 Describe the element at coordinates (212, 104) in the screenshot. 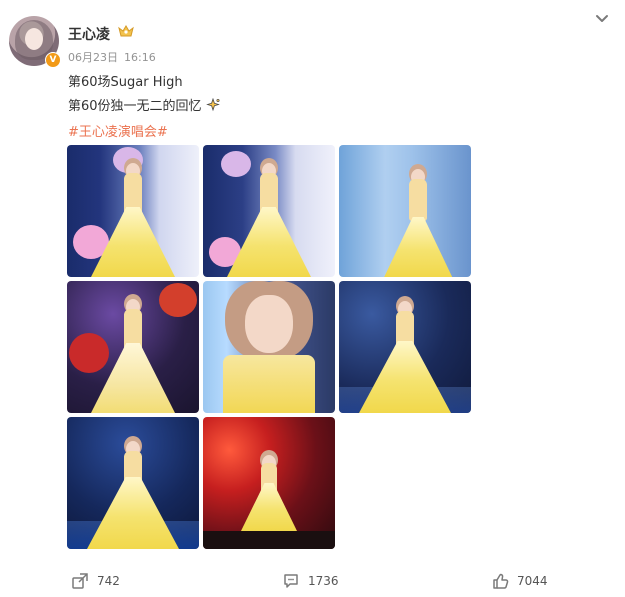

I see `sparkle-icon` at that location.